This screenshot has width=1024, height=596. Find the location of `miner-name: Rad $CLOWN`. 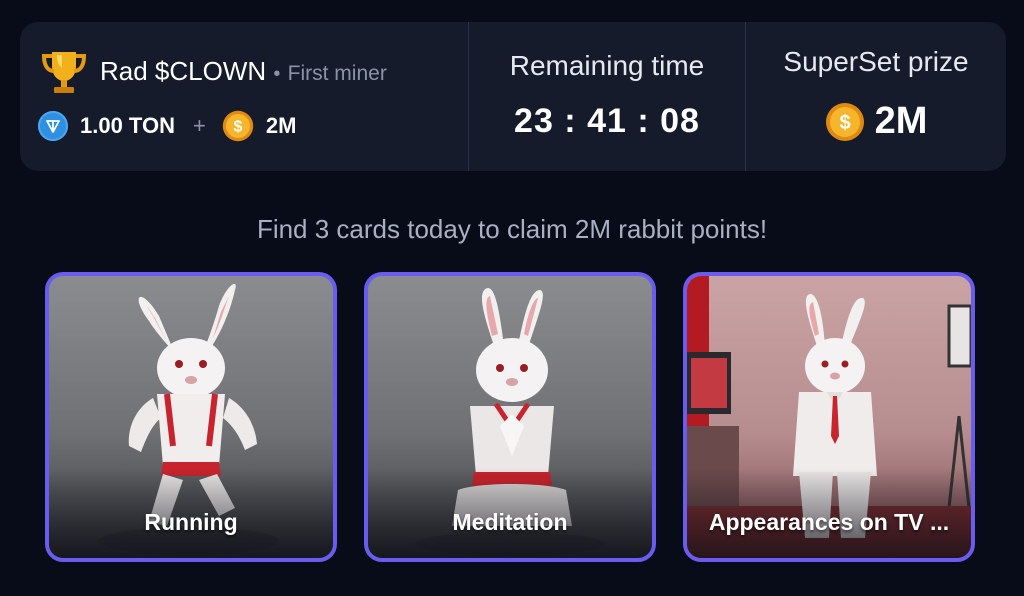

miner-name: Rad $CLOWN is located at coordinates (183, 71).